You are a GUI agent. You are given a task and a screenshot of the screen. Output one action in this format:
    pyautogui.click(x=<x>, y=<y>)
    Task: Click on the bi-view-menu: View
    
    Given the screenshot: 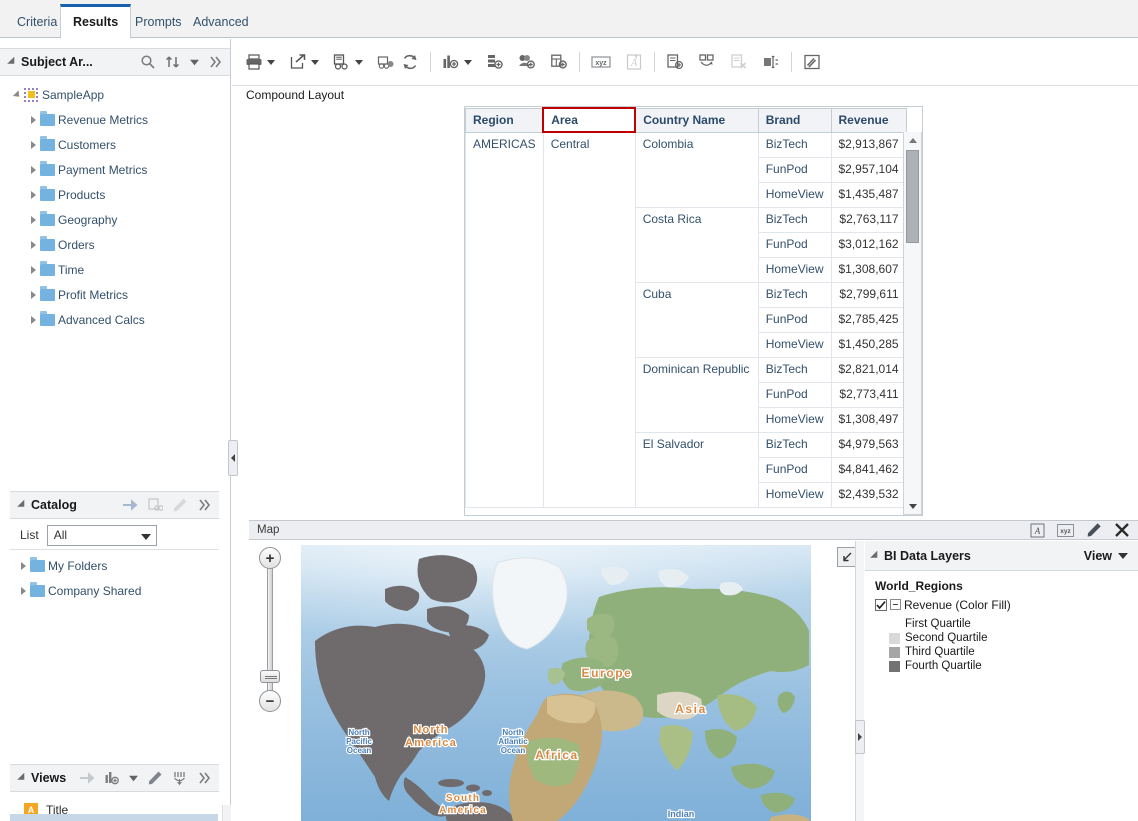 What is the action you would take?
    pyautogui.click(x=1106, y=556)
    